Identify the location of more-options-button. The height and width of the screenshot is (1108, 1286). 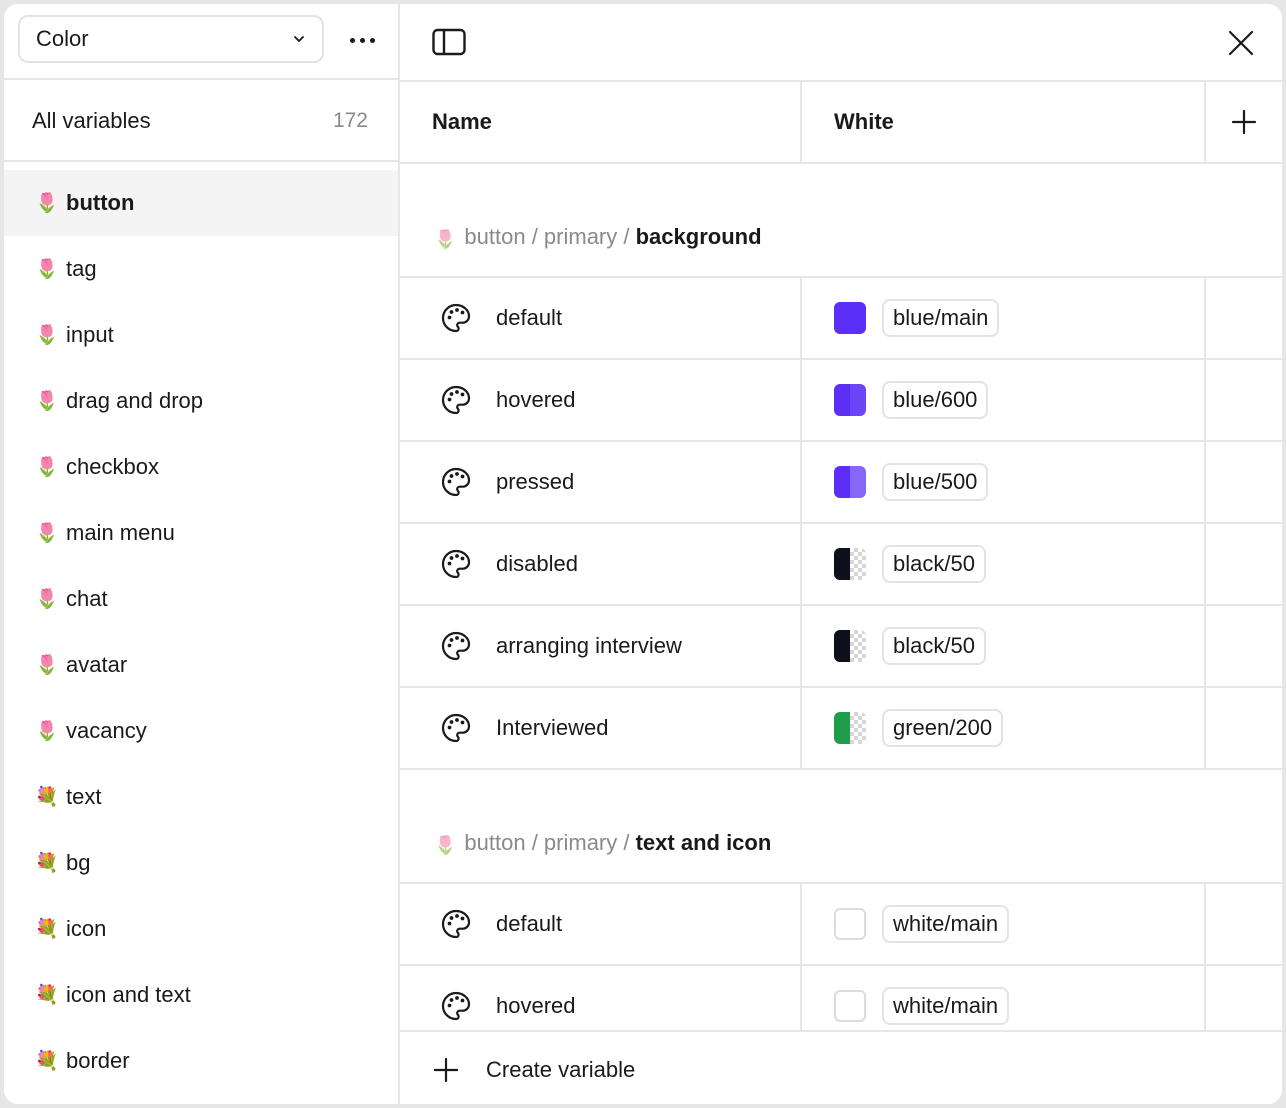
(362, 40).